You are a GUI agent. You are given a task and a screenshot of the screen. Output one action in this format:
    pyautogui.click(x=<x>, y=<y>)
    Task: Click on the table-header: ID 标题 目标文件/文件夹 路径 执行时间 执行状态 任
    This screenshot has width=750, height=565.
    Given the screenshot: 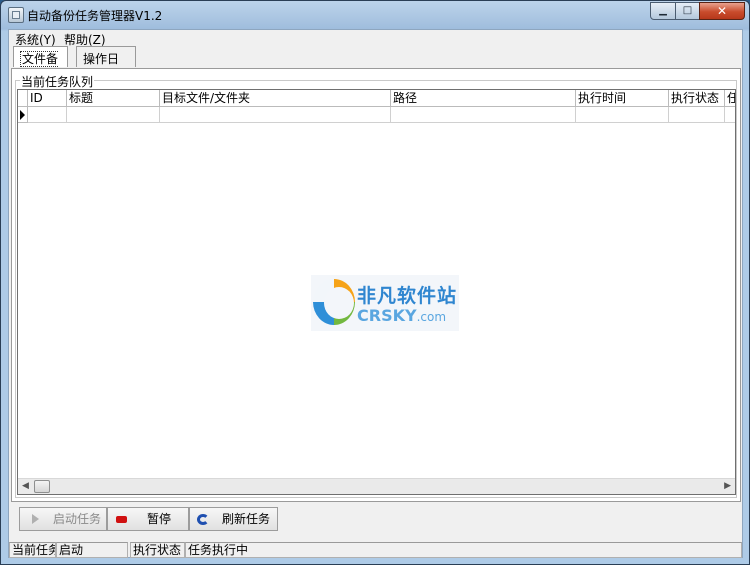 What is the action you would take?
    pyautogui.click(x=376, y=98)
    